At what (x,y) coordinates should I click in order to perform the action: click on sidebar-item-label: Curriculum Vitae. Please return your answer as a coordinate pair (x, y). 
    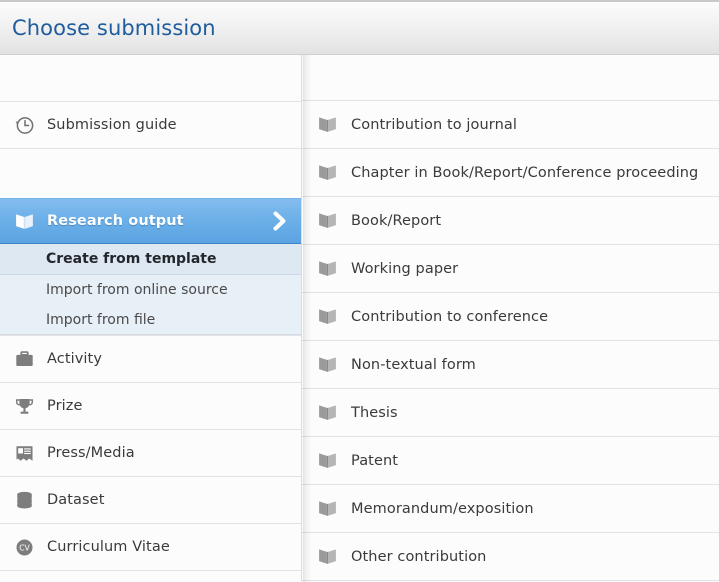
    Looking at the image, I should click on (108, 547).